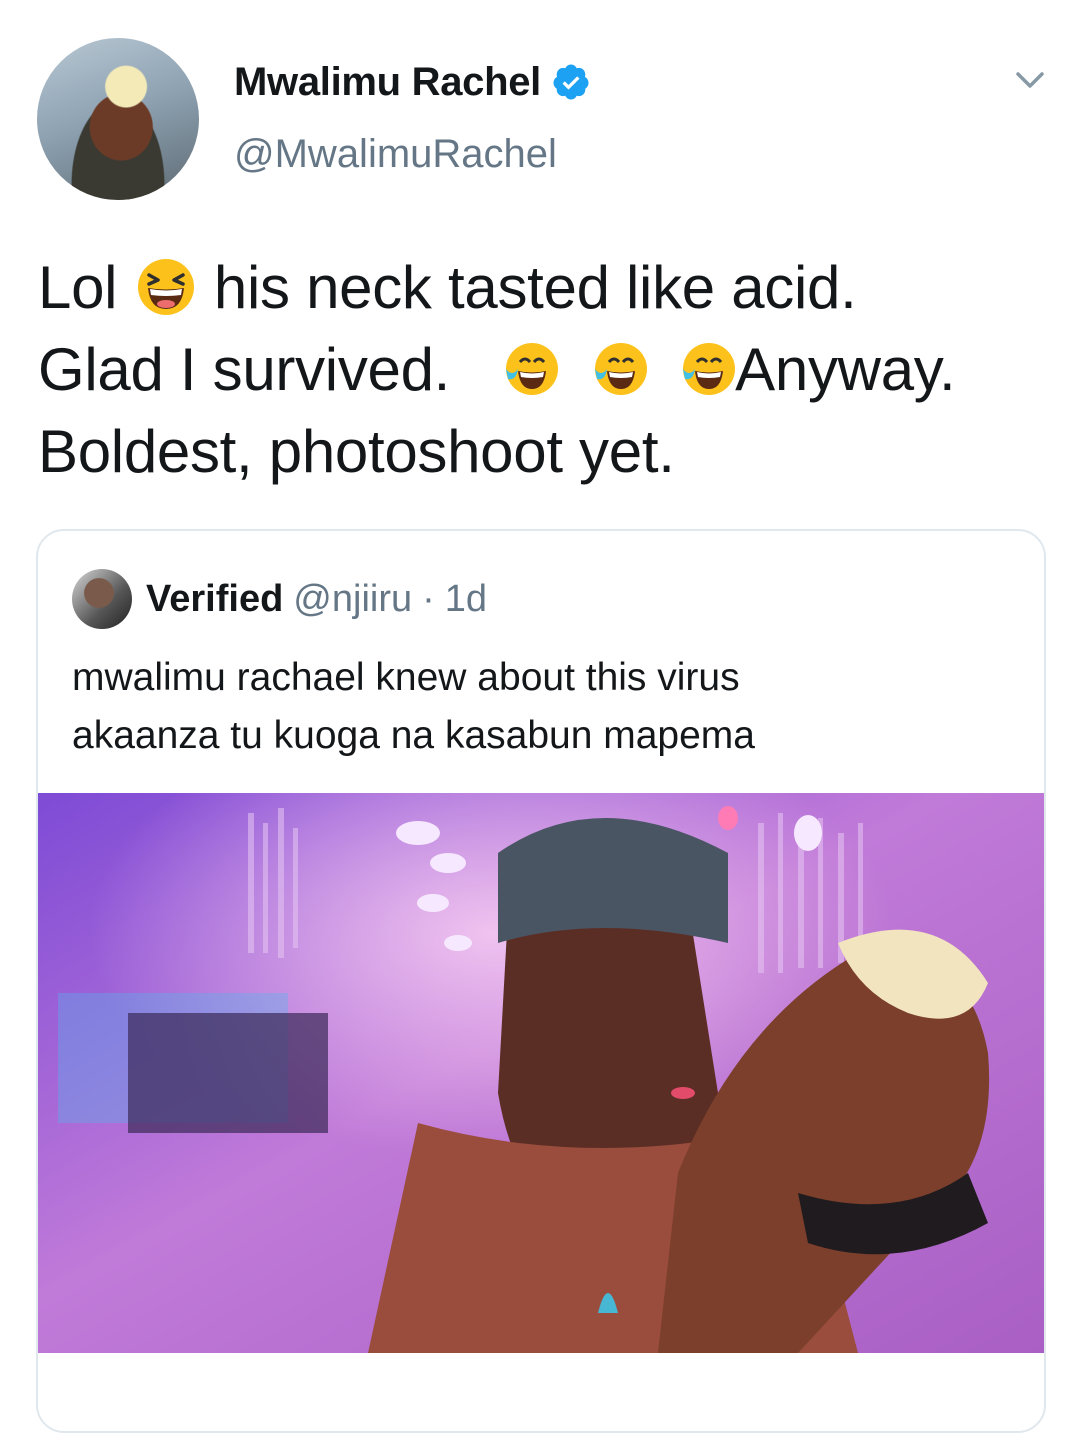  I want to click on author-row: Mwalimu Rachel, so click(412, 82).